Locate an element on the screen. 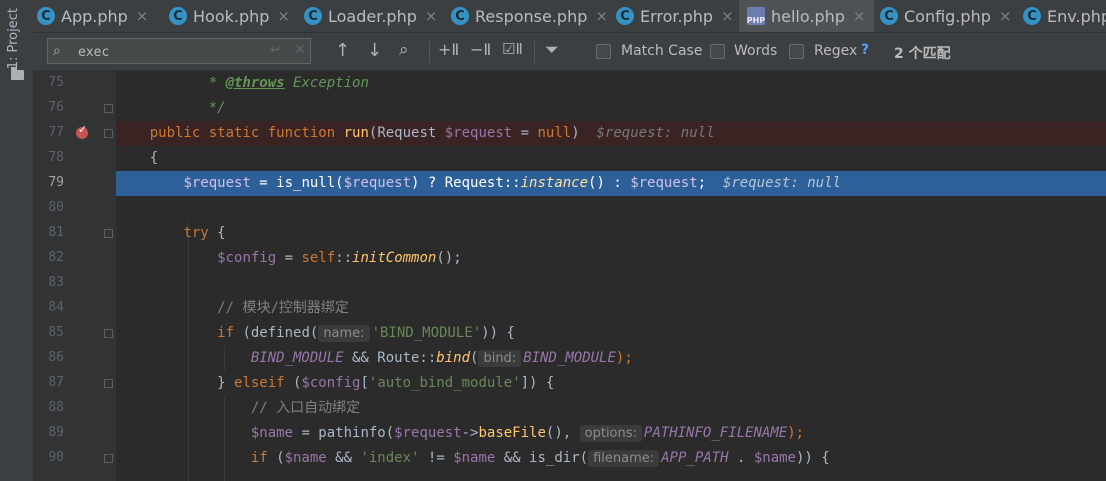 The width and height of the screenshot is (1106, 481). search-box: ⌕ ↵ ✕ is located at coordinates (179, 51).